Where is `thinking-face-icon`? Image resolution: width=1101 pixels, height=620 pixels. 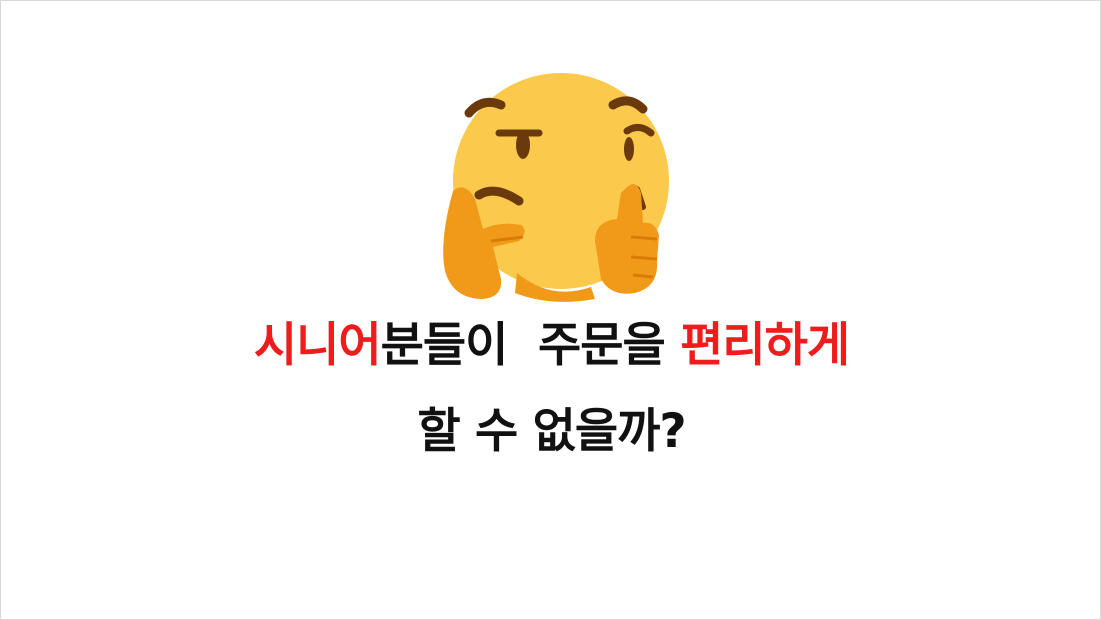 thinking-face-icon is located at coordinates (556, 187).